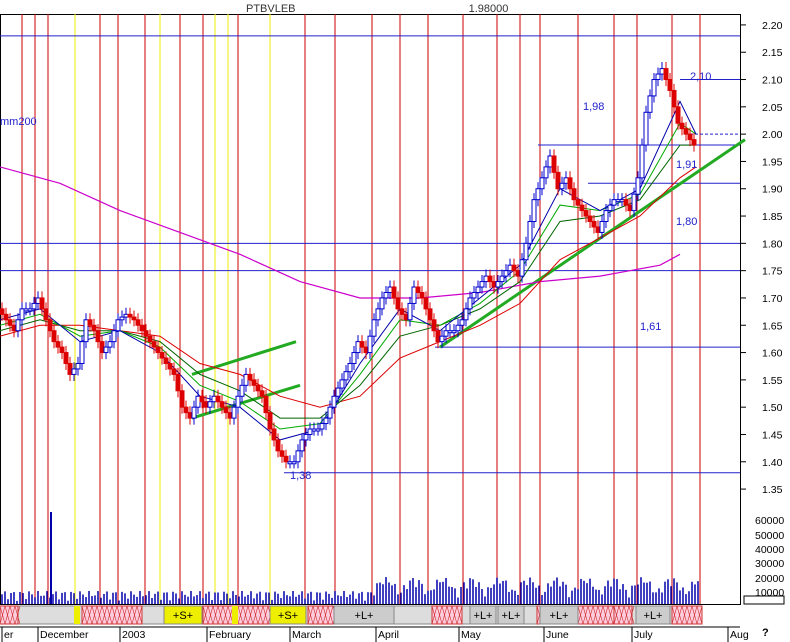 This screenshot has width=790, height=642. What do you see at coordinates (643, 635) in the screenshot?
I see `month-label: July` at bounding box center [643, 635].